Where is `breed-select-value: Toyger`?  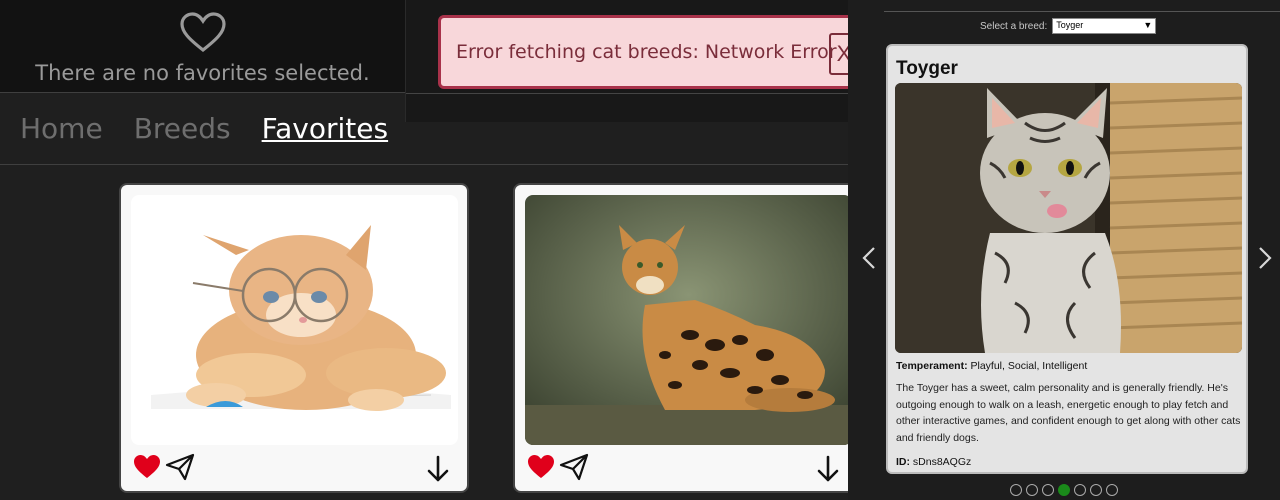
breed-select-value: Toyger is located at coordinates (1070, 25).